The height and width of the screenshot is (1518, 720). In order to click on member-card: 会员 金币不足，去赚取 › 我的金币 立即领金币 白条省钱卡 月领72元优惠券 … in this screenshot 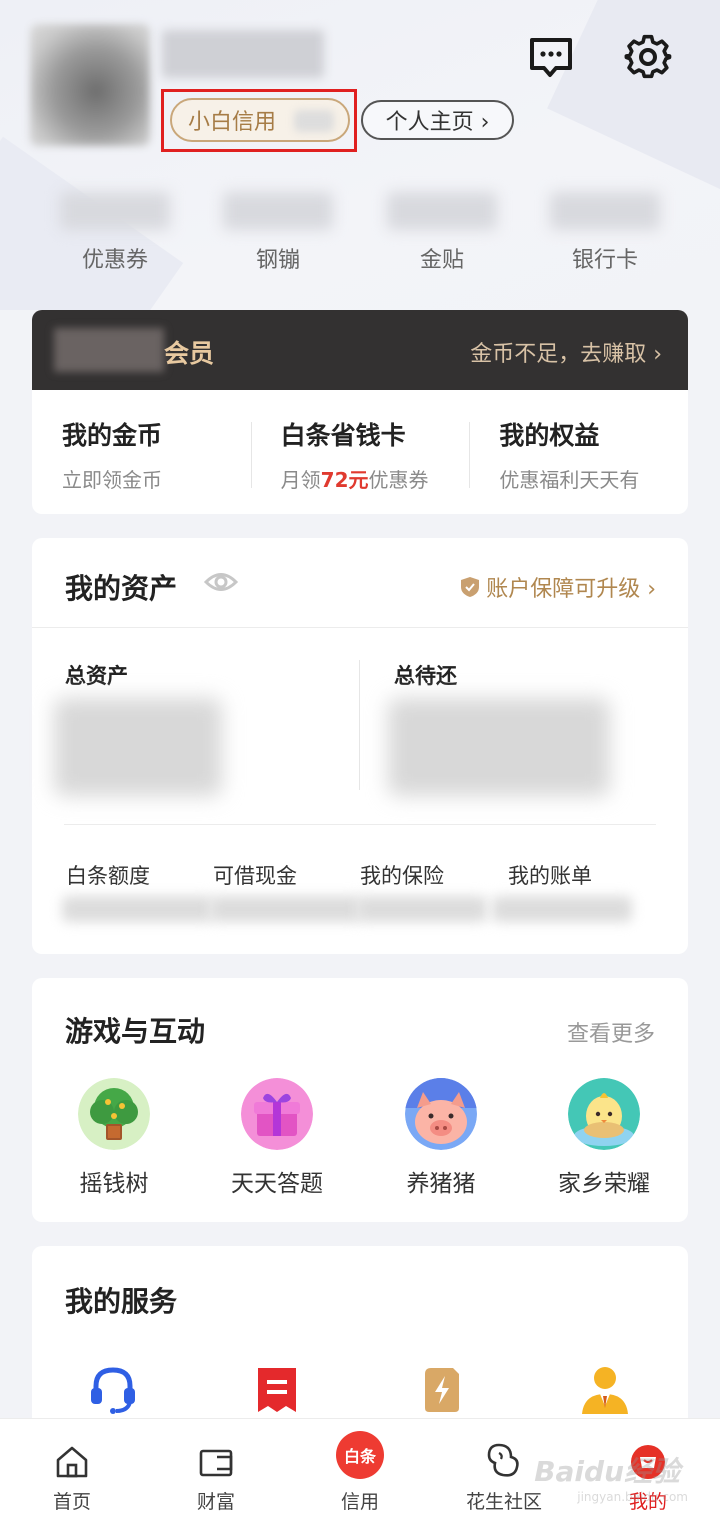, I will do `click(360, 412)`.